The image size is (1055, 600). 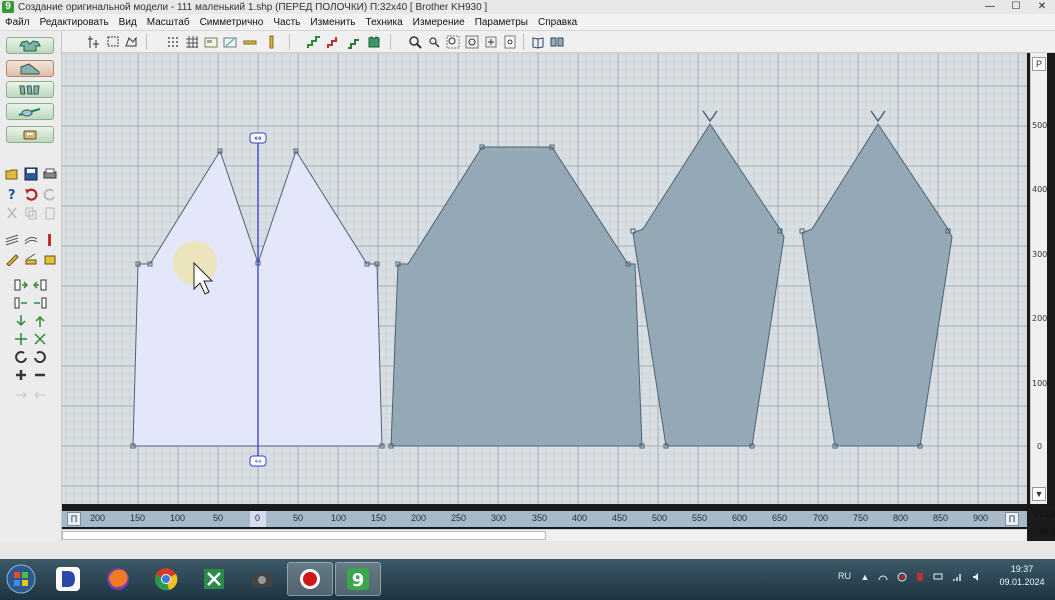 I want to click on ruler-right-button: П, so click(x=1012, y=519).